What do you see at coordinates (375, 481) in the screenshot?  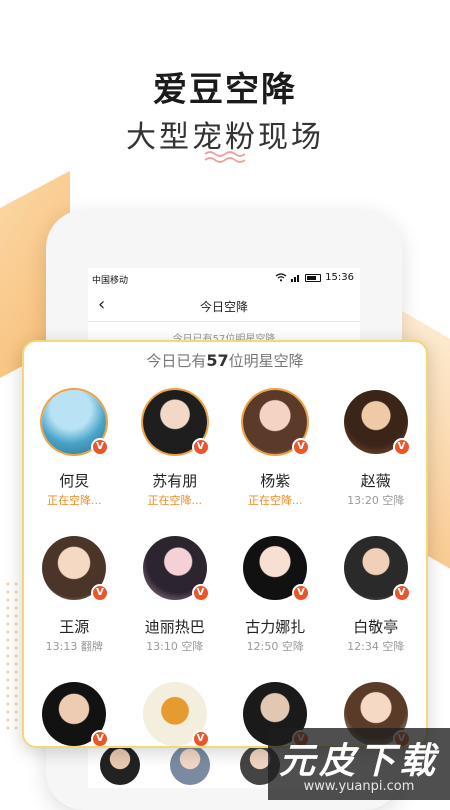 I see `star-name: 赵薇` at bounding box center [375, 481].